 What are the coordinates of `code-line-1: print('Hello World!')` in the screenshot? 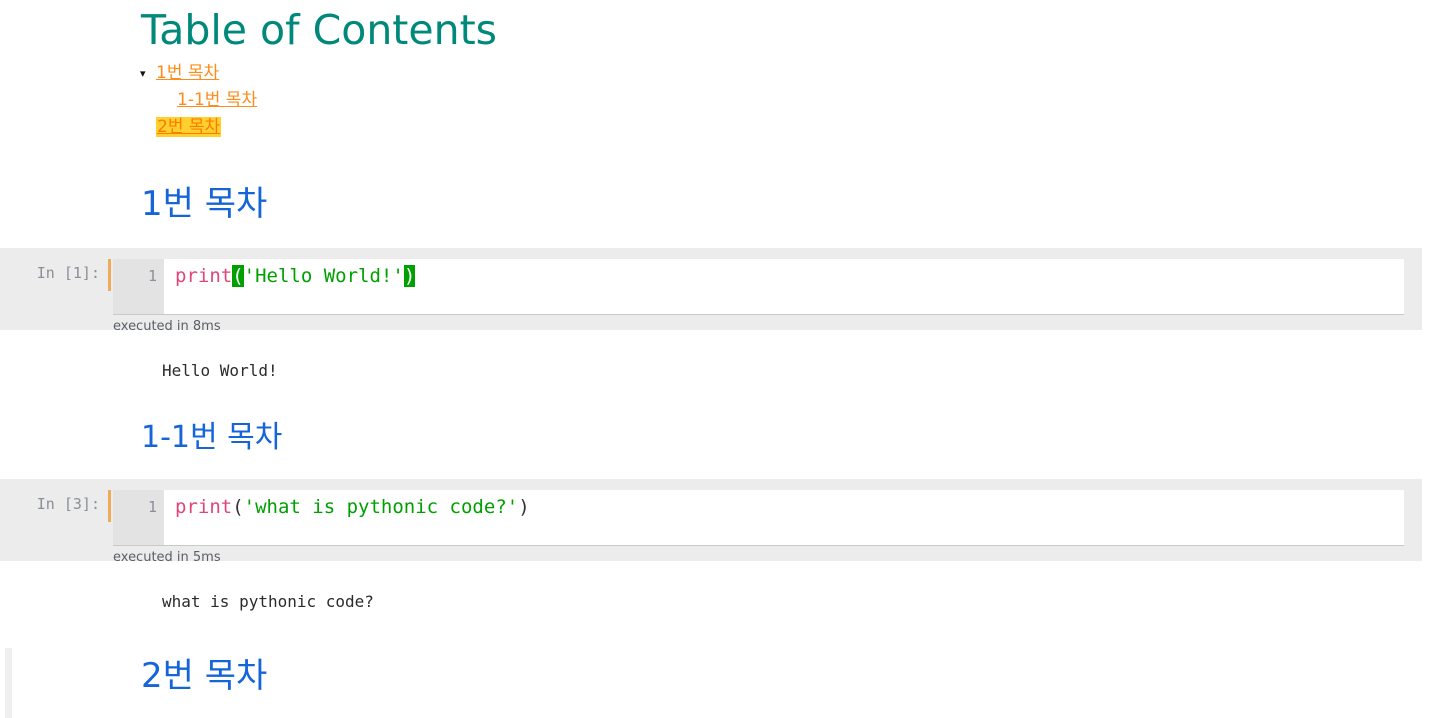 It's located at (295, 276).